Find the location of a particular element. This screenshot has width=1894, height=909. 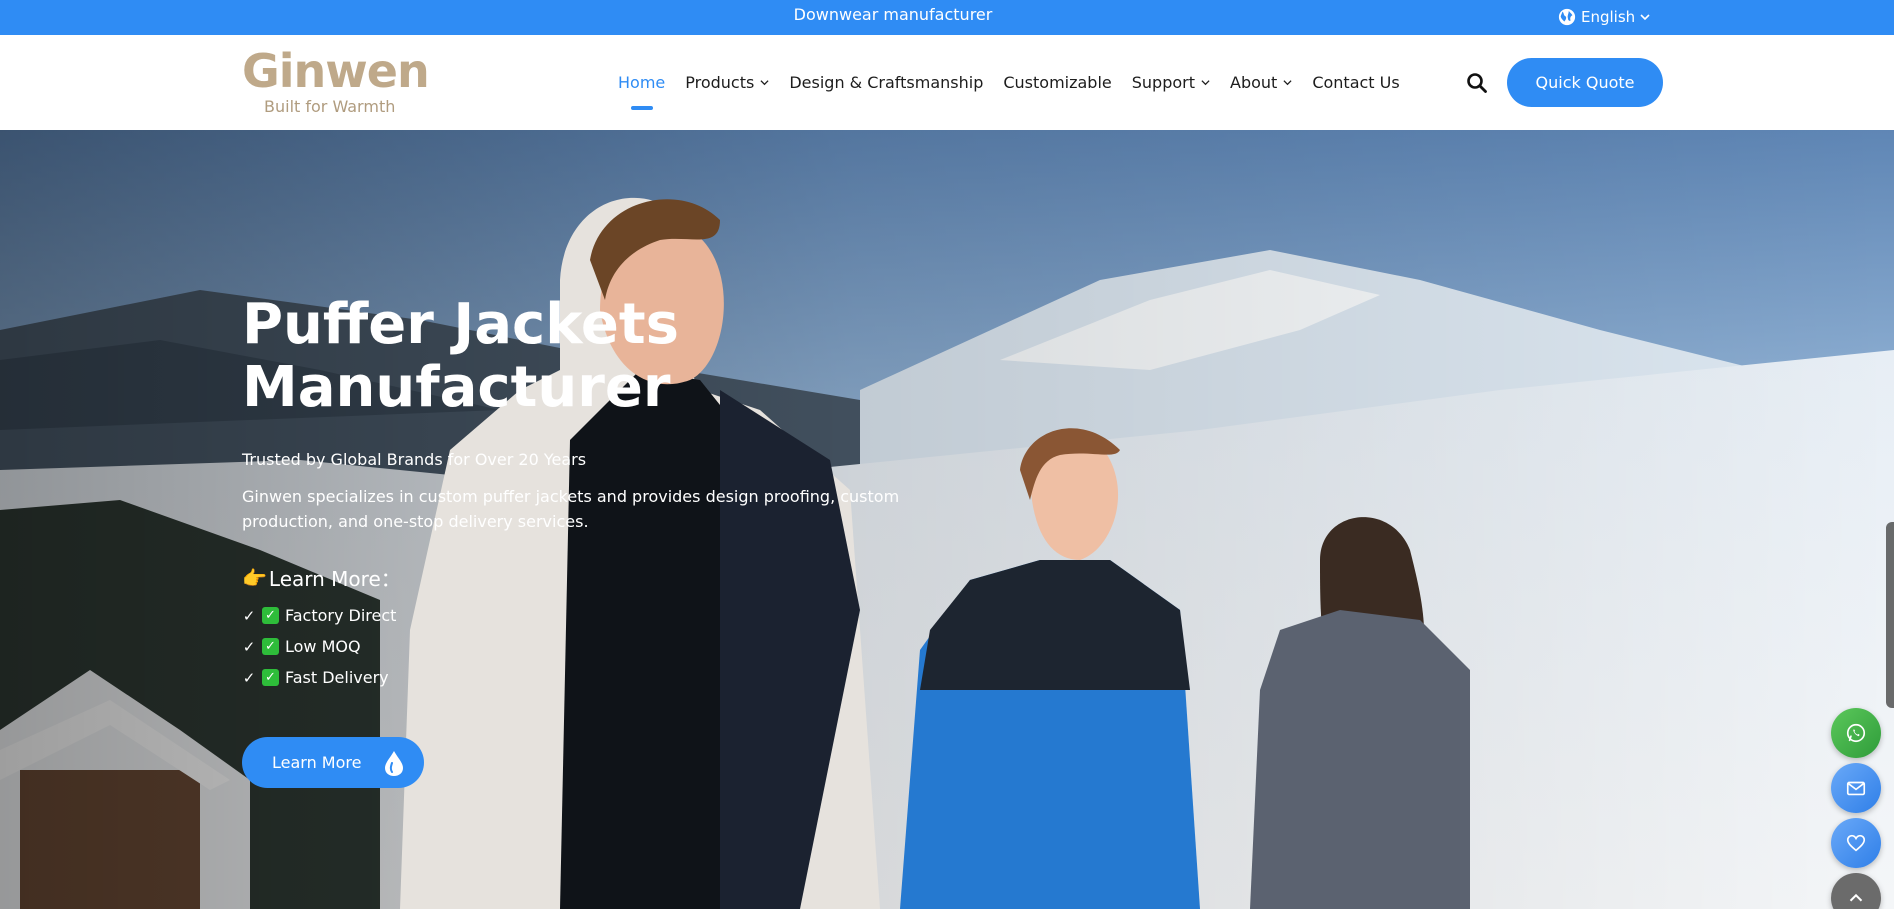

logo: Ginwen Built for Warmth is located at coordinates (337, 82).